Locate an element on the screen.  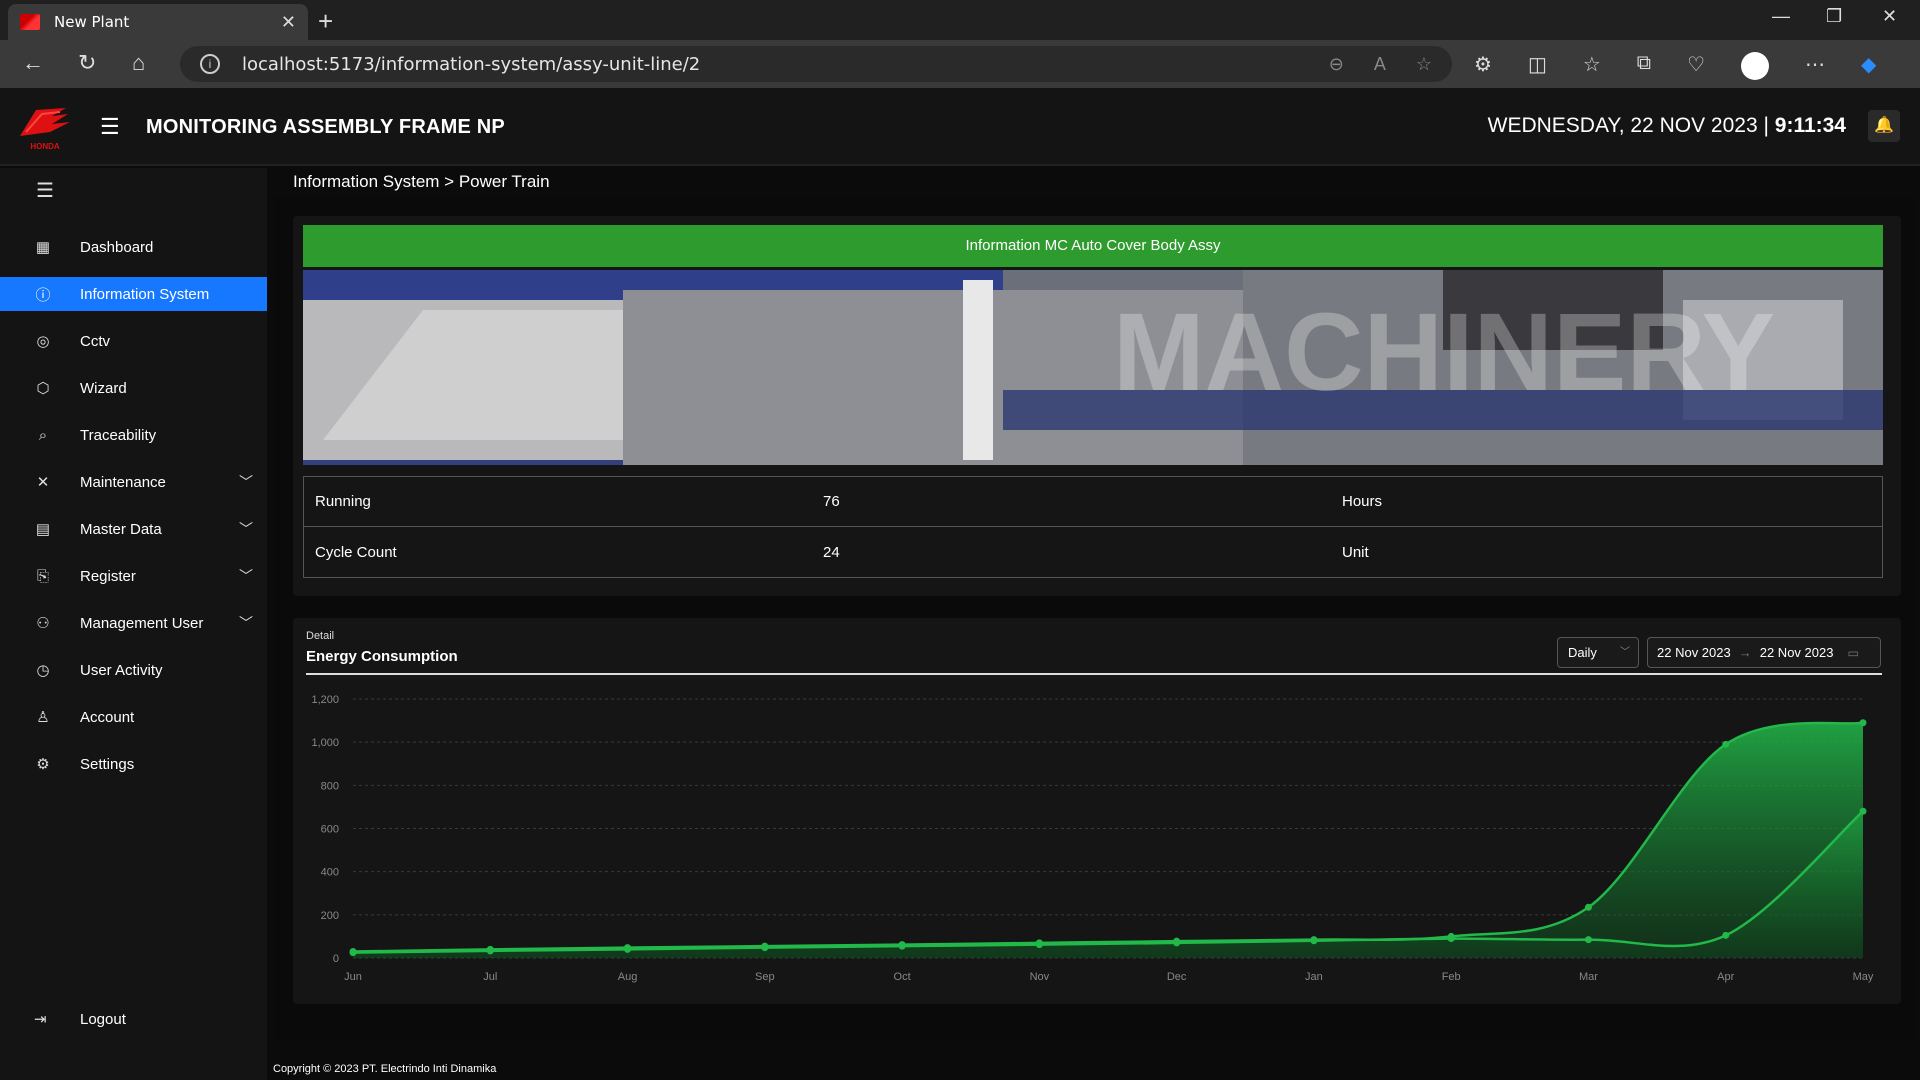
sidebar-item-cctv: ◎ Cctv is located at coordinates (133, 341).